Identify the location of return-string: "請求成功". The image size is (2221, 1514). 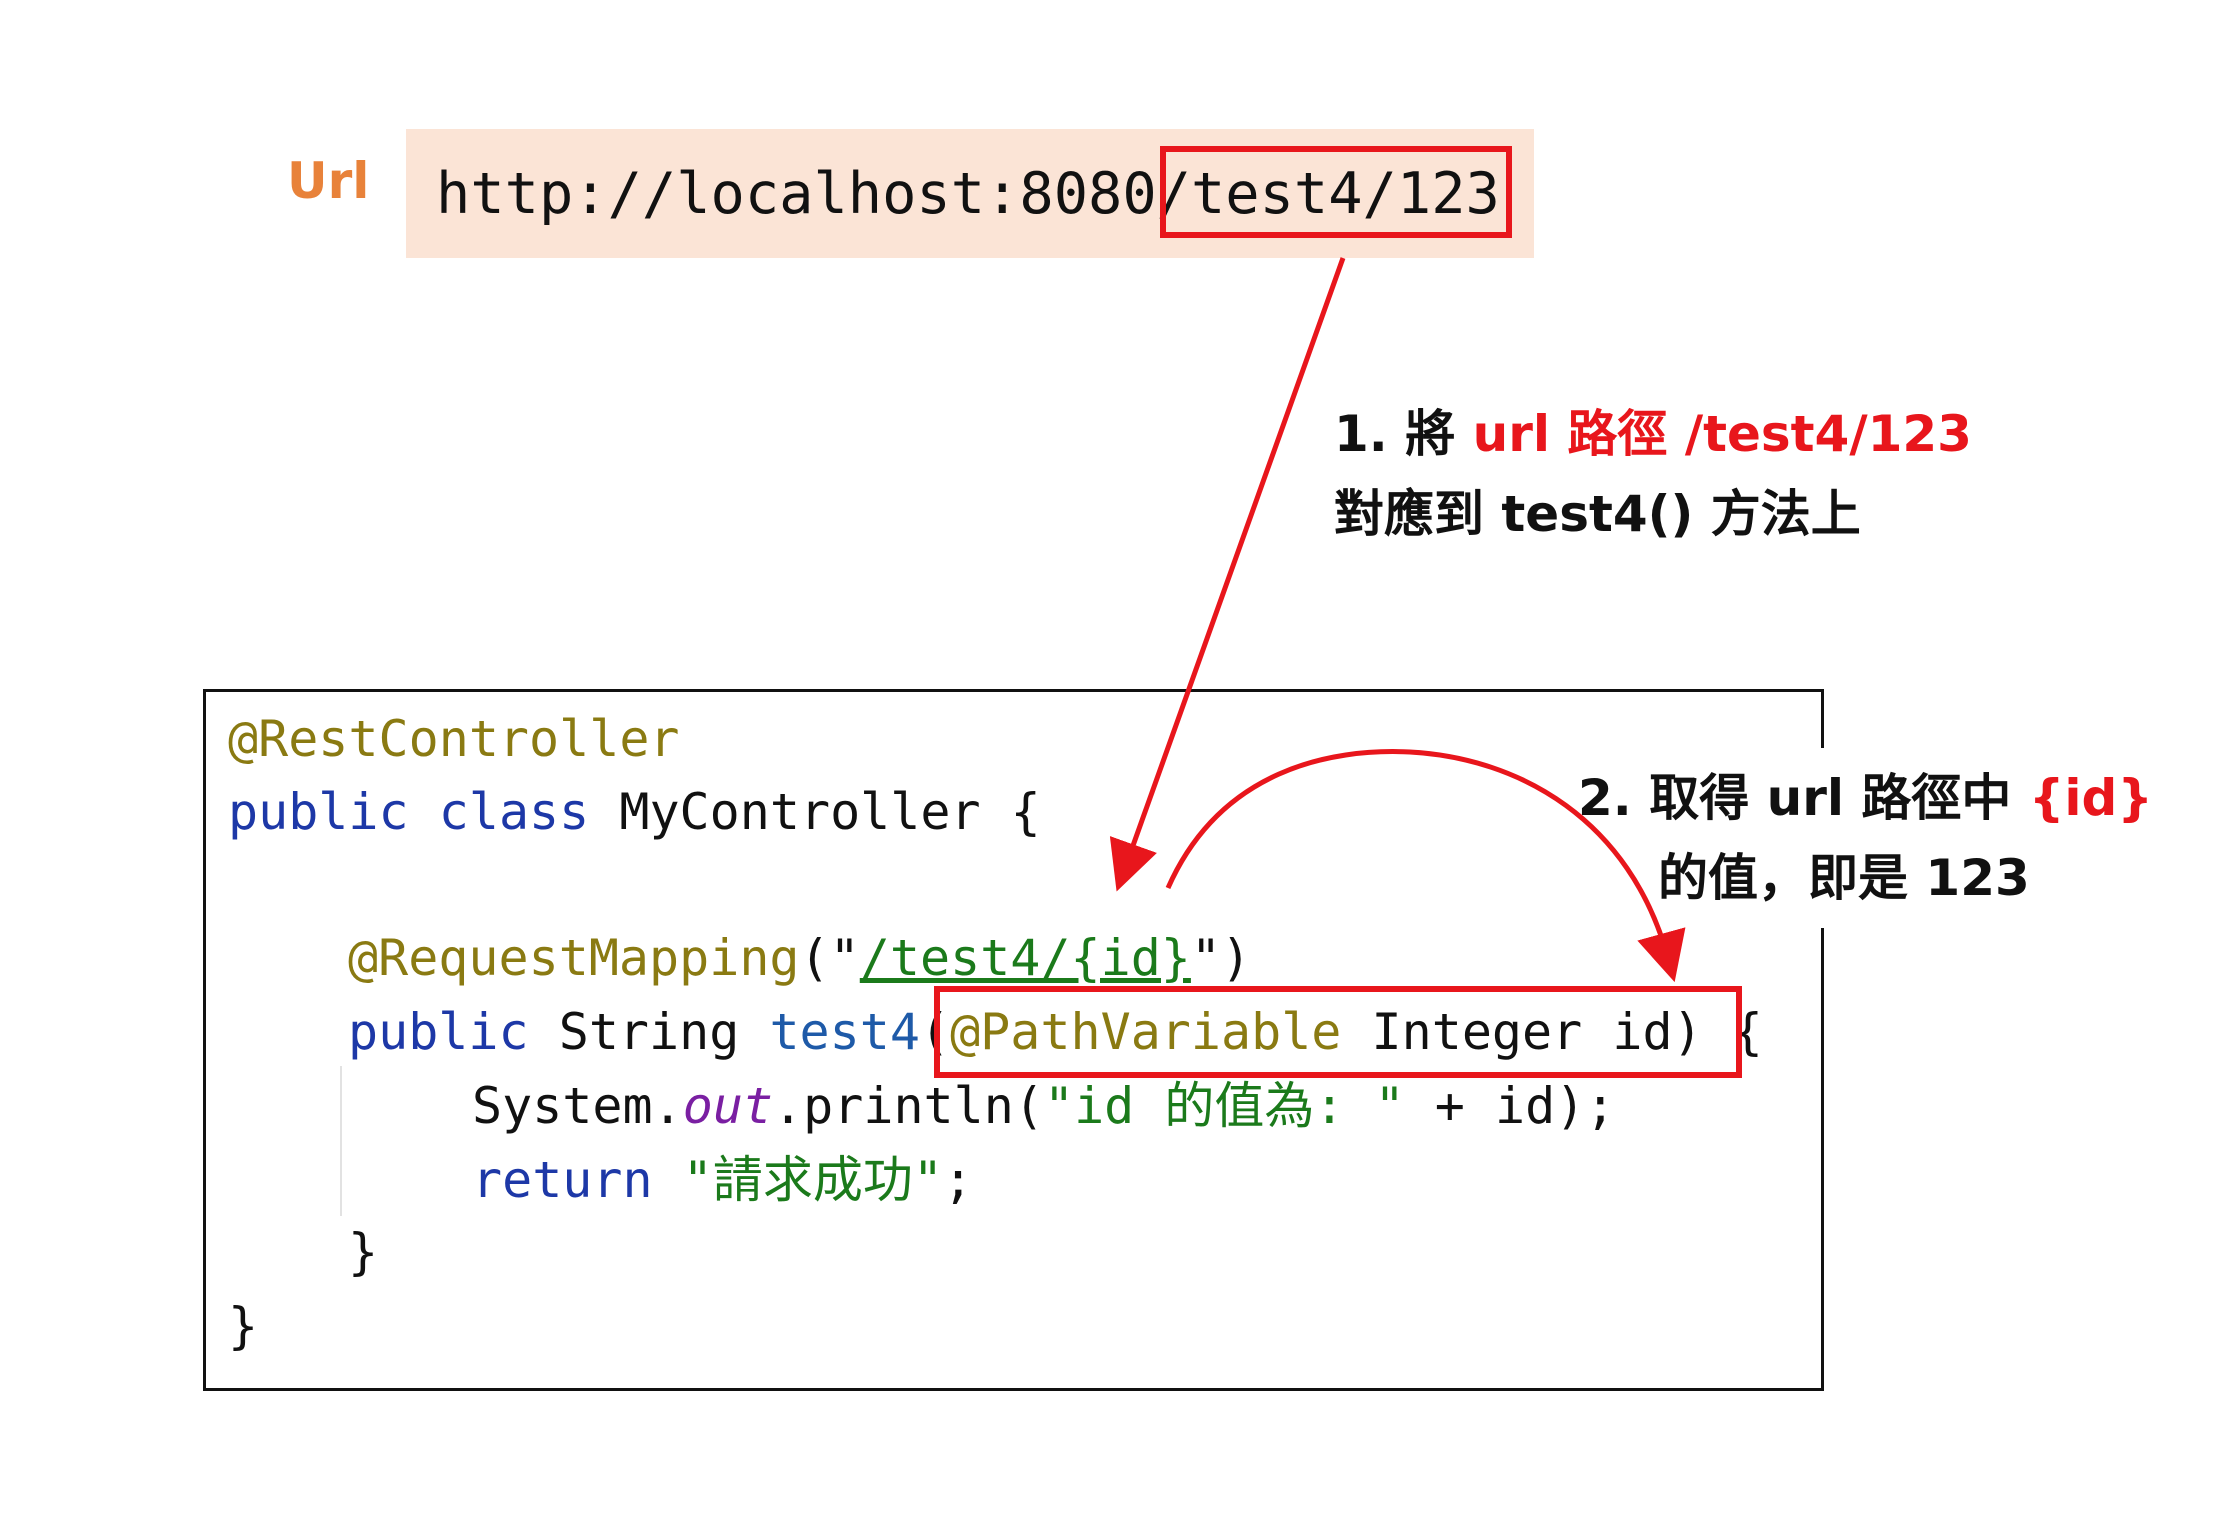
(812, 1180).